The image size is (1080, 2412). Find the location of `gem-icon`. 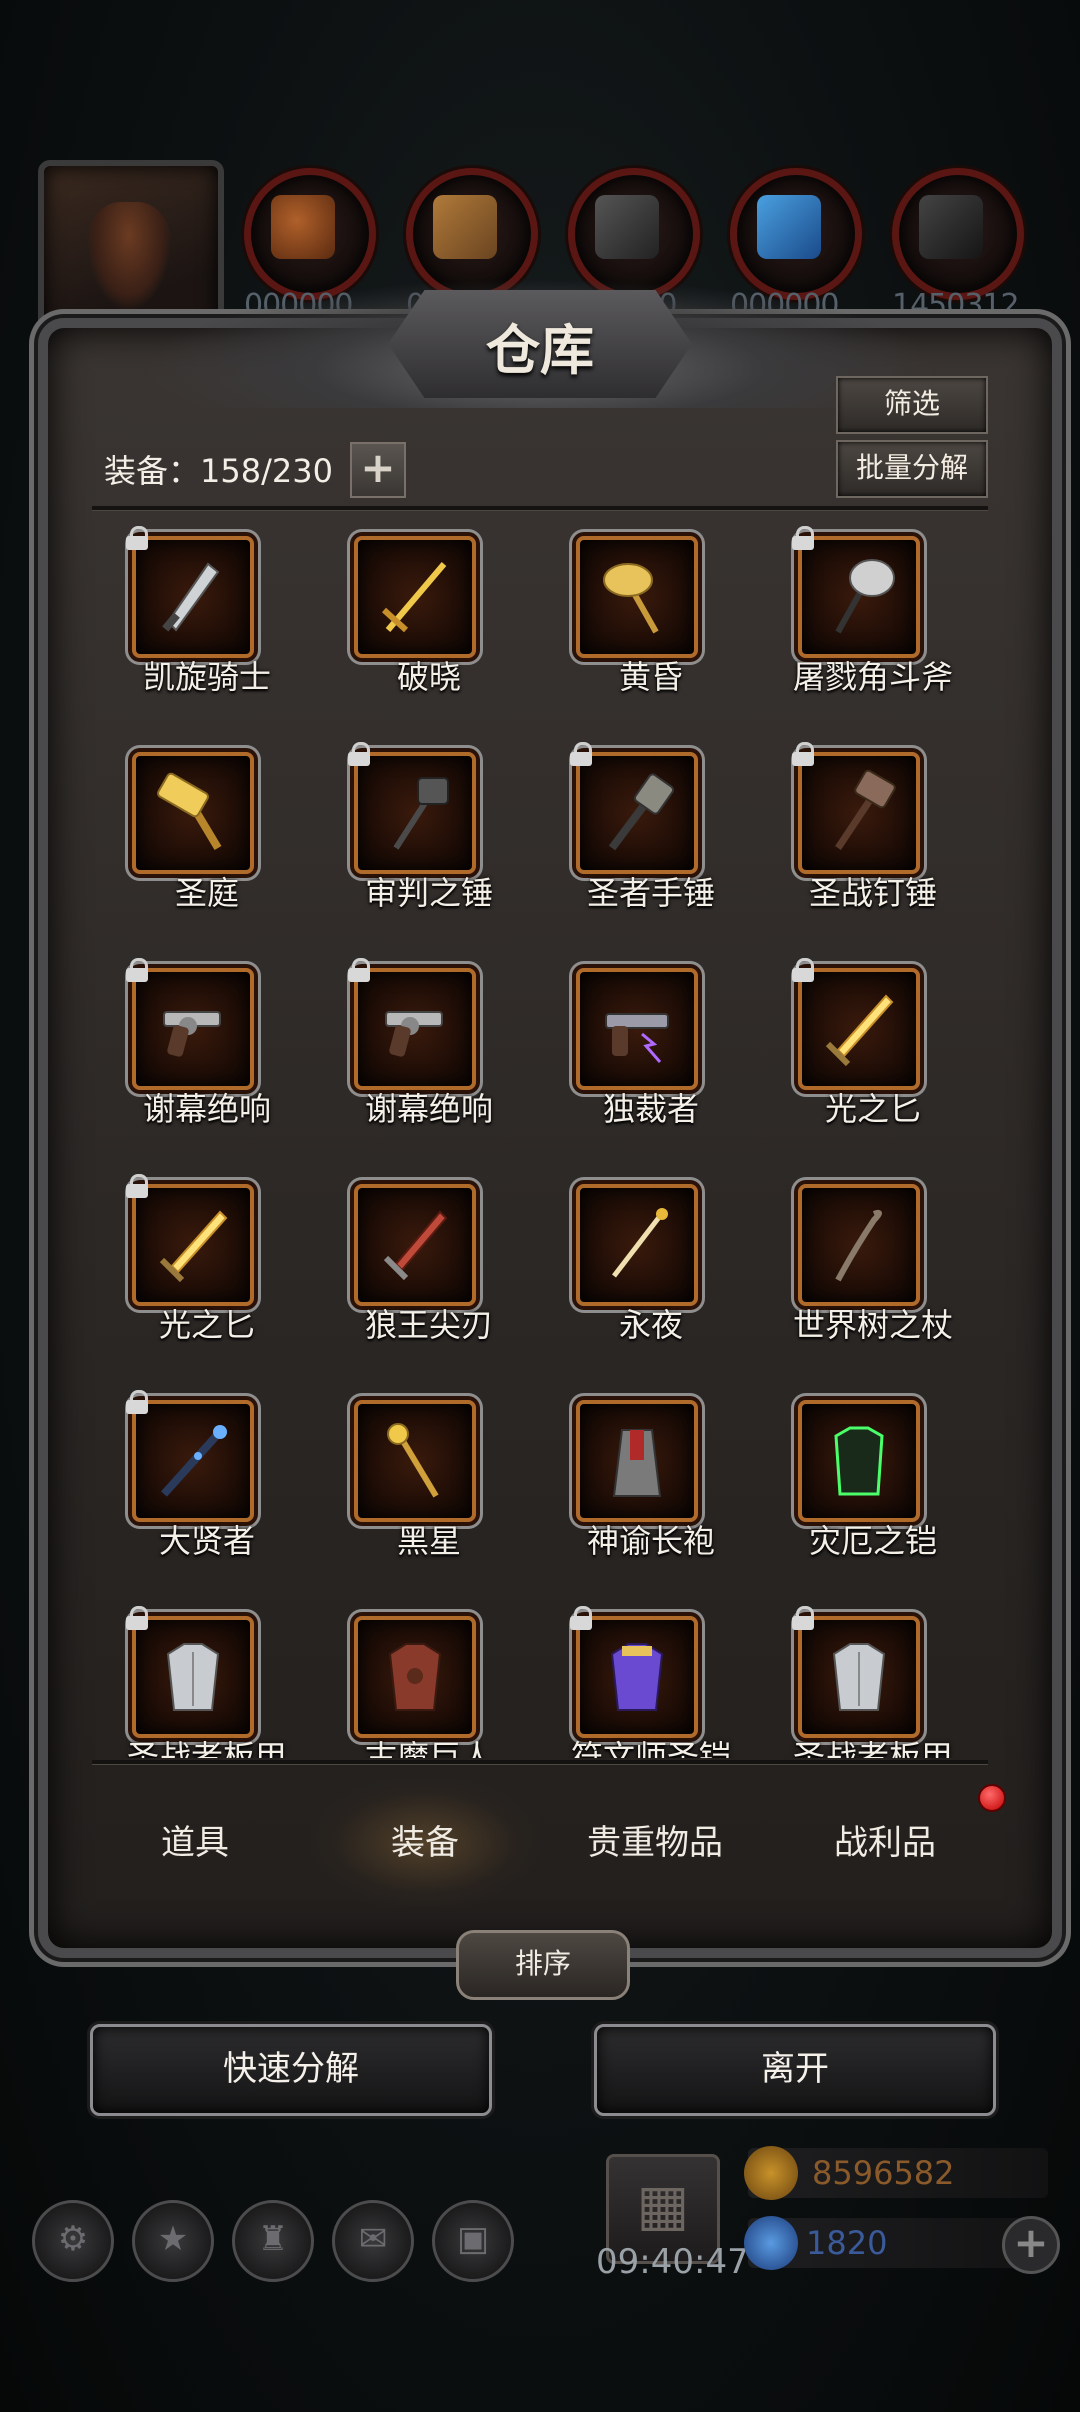

gem-icon is located at coordinates (771, 2243).